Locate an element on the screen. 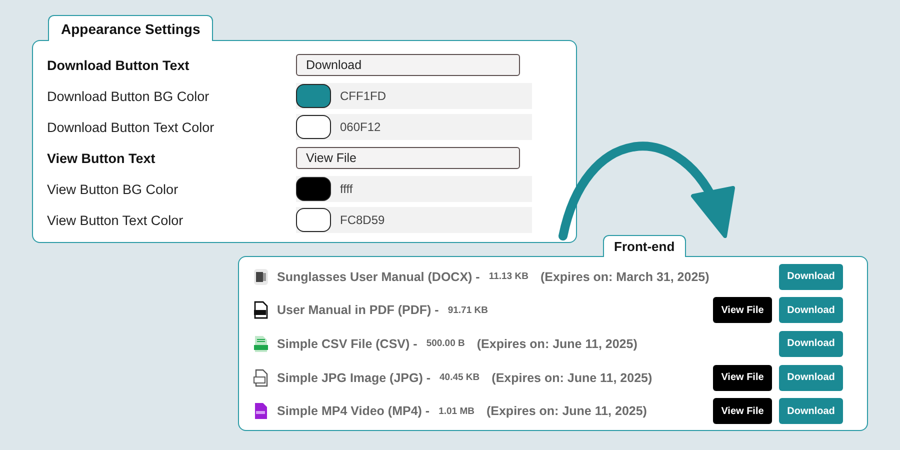 The width and height of the screenshot is (900, 450). pdf-file-icon is located at coordinates (261, 310).